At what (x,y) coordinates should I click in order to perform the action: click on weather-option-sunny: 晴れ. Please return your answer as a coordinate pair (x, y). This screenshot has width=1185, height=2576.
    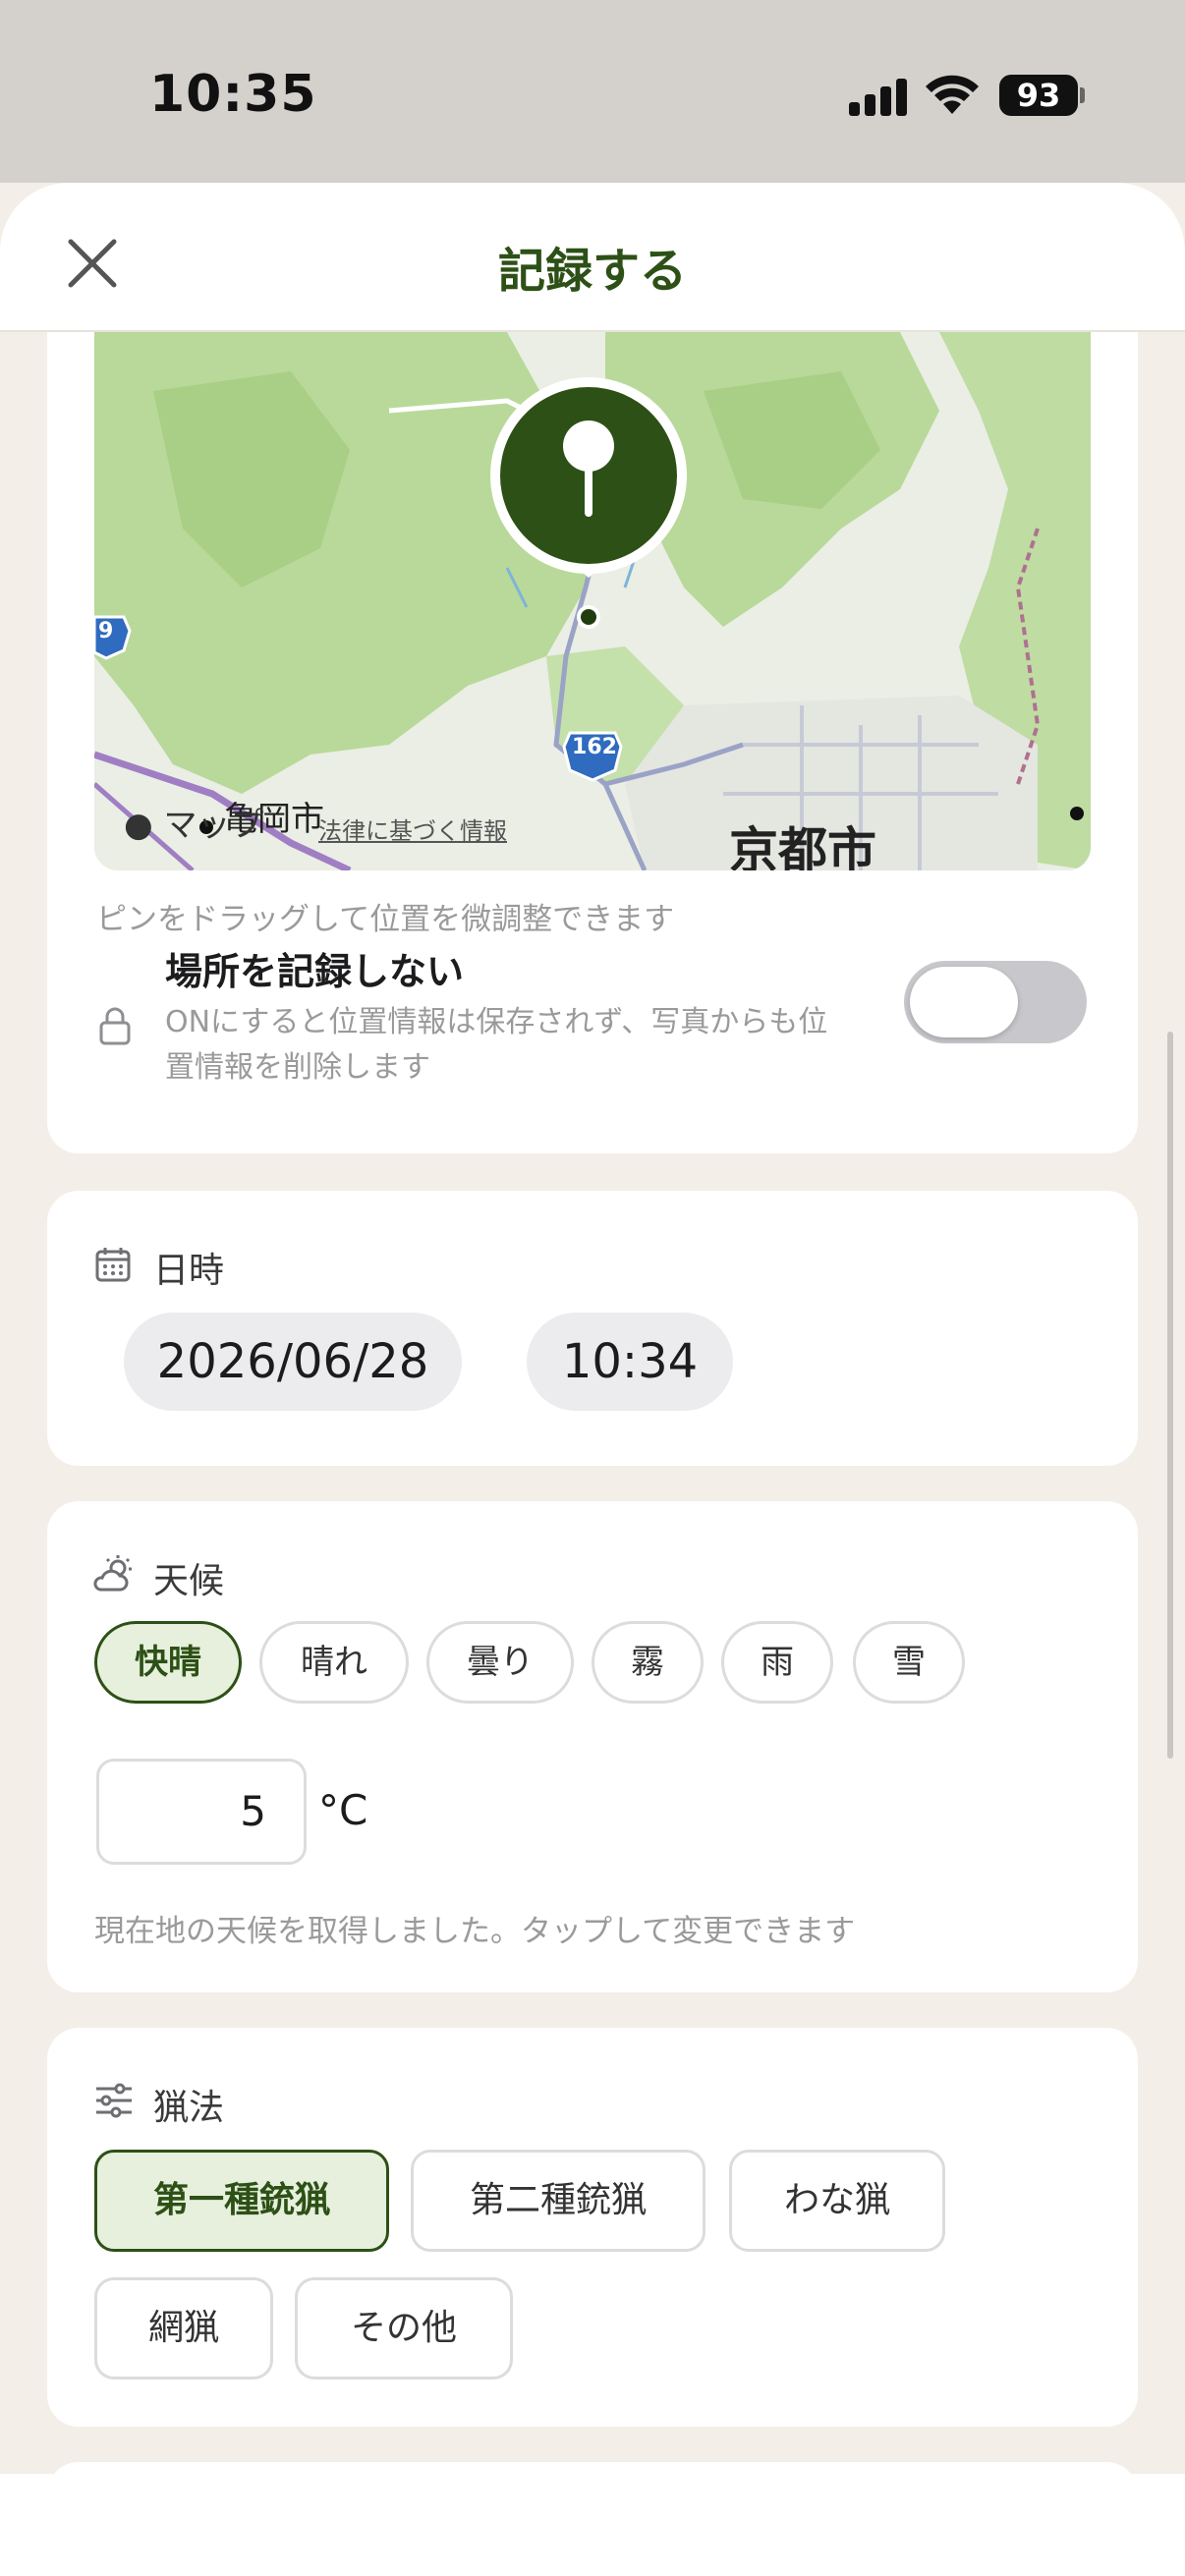
    Looking at the image, I should click on (334, 1662).